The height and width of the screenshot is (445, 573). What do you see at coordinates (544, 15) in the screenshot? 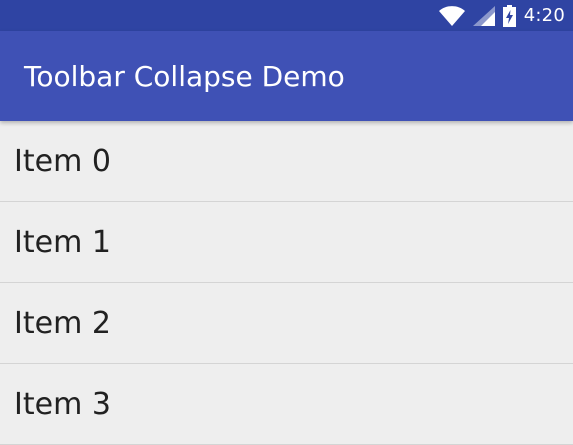
I see `status-clock: 4:20` at bounding box center [544, 15].